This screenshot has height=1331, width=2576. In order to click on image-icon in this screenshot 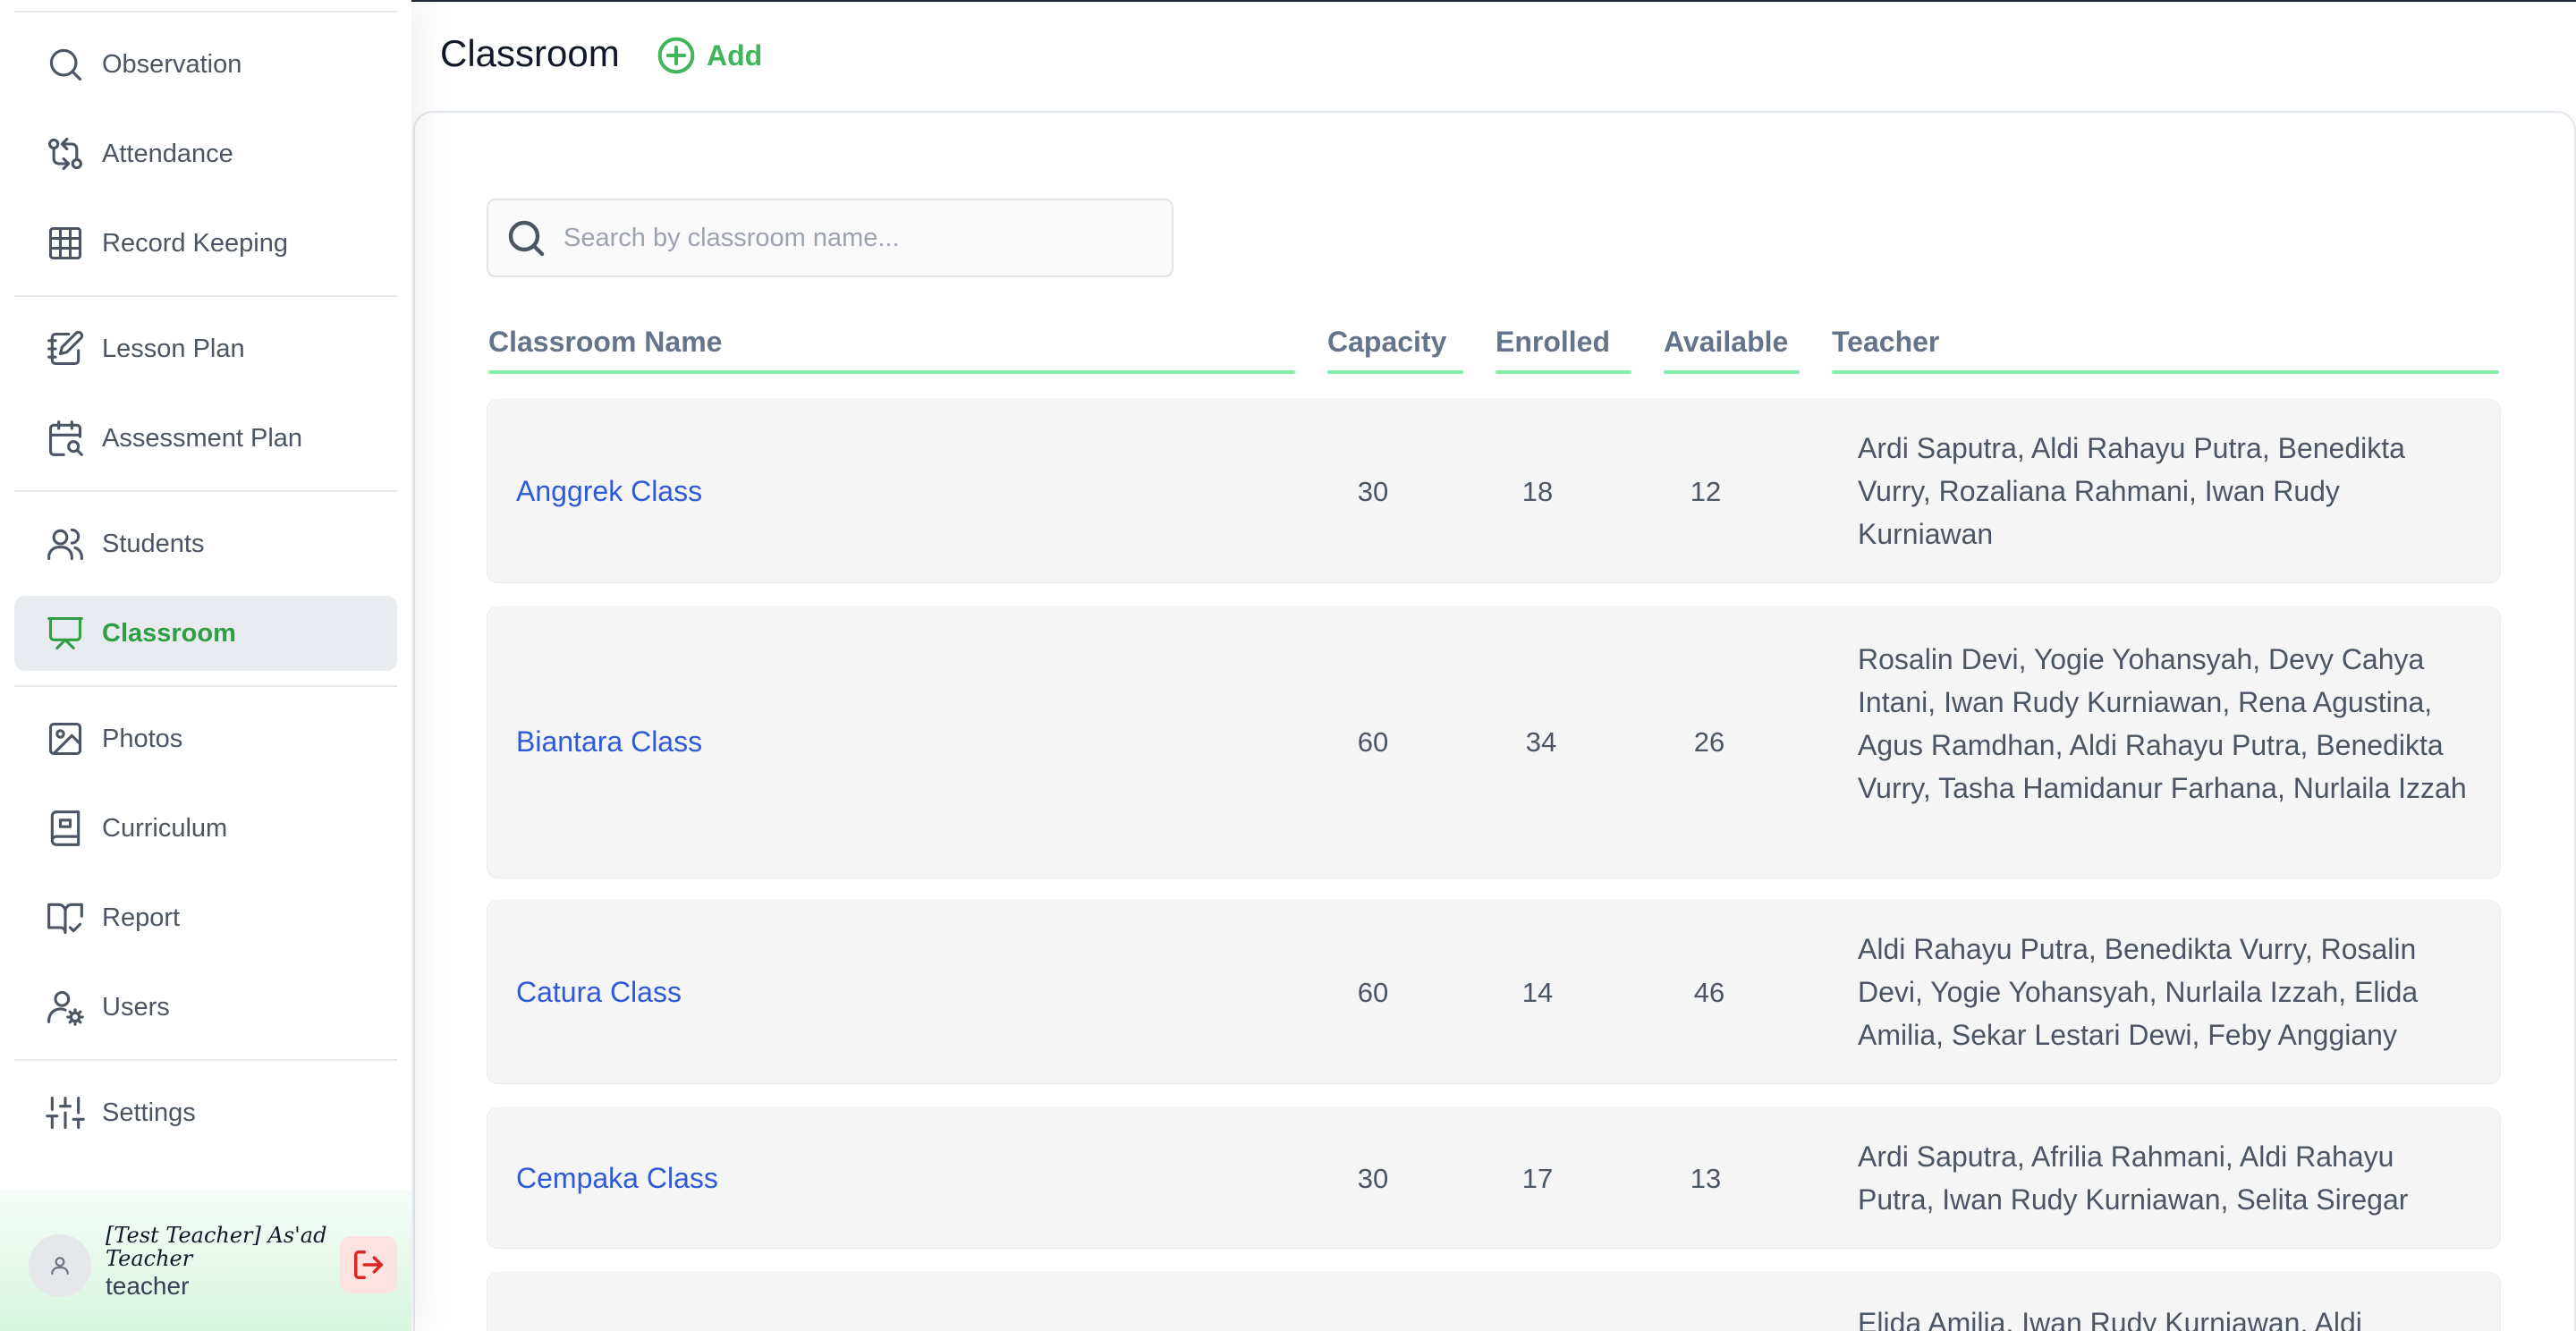, I will do `click(65, 739)`.